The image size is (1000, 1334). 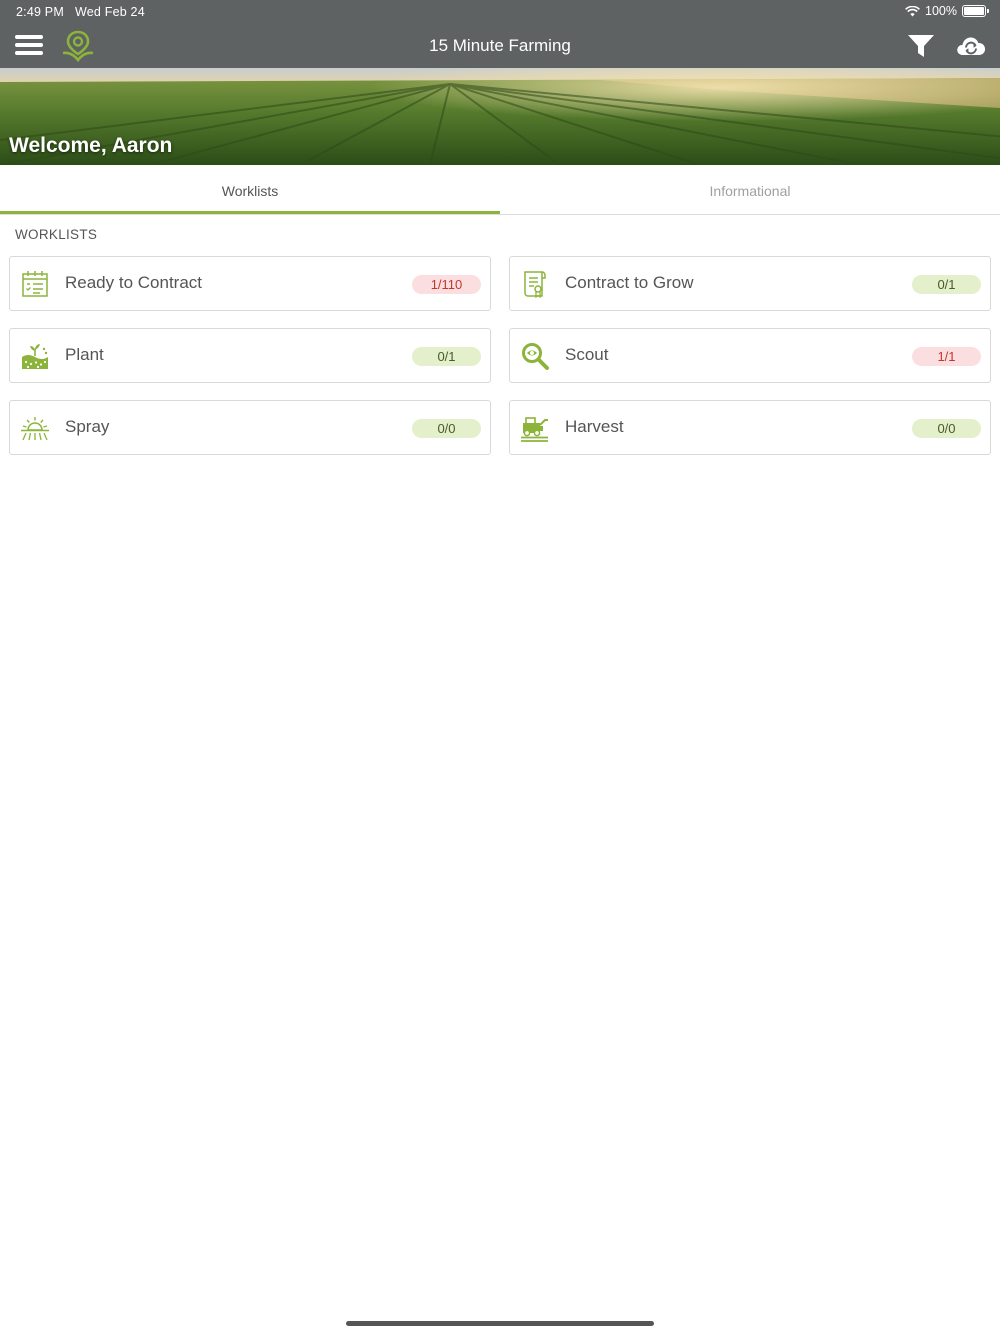 What do you see at coordinates (87, 426) in the screenshot?
I see `worklist-label: Spray` at bounding box center [87, 426].